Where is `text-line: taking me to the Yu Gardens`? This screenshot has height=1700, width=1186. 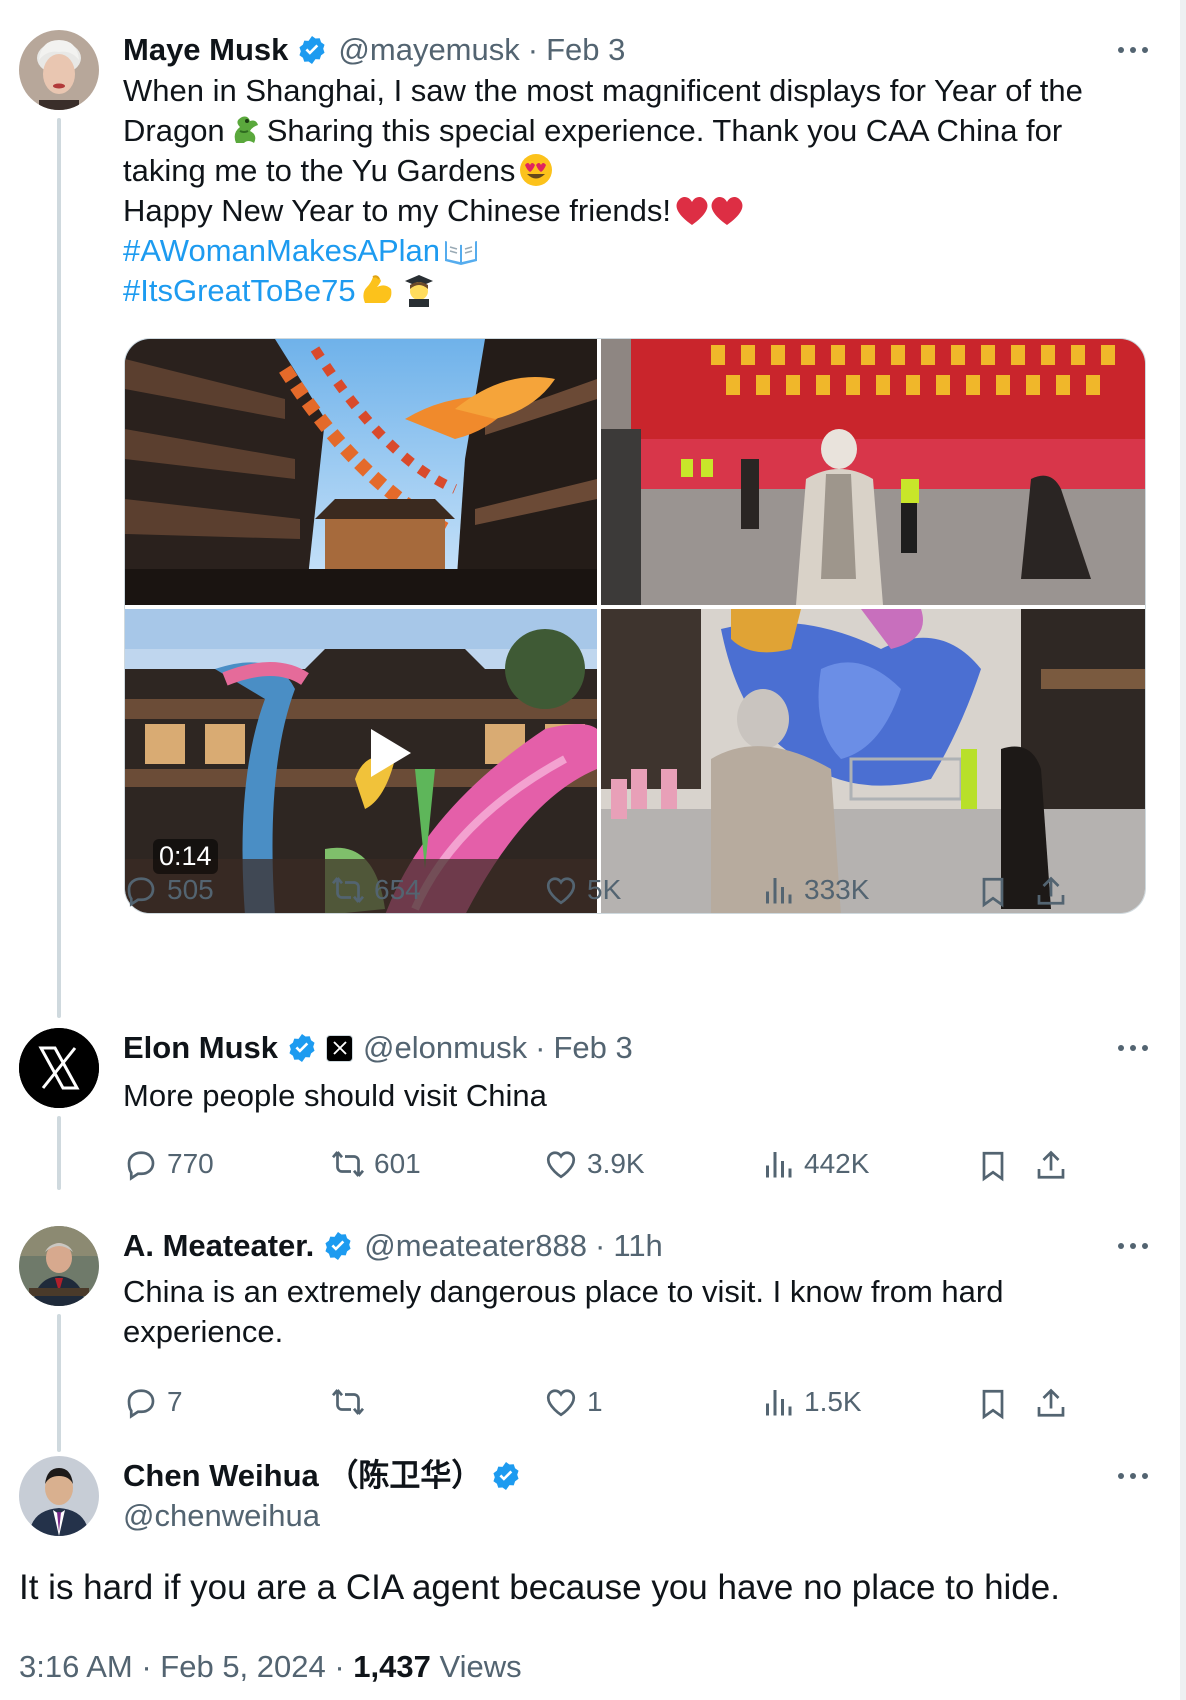 text-line: taking me to the Yu Gardens is located at coordinates (623, 171).